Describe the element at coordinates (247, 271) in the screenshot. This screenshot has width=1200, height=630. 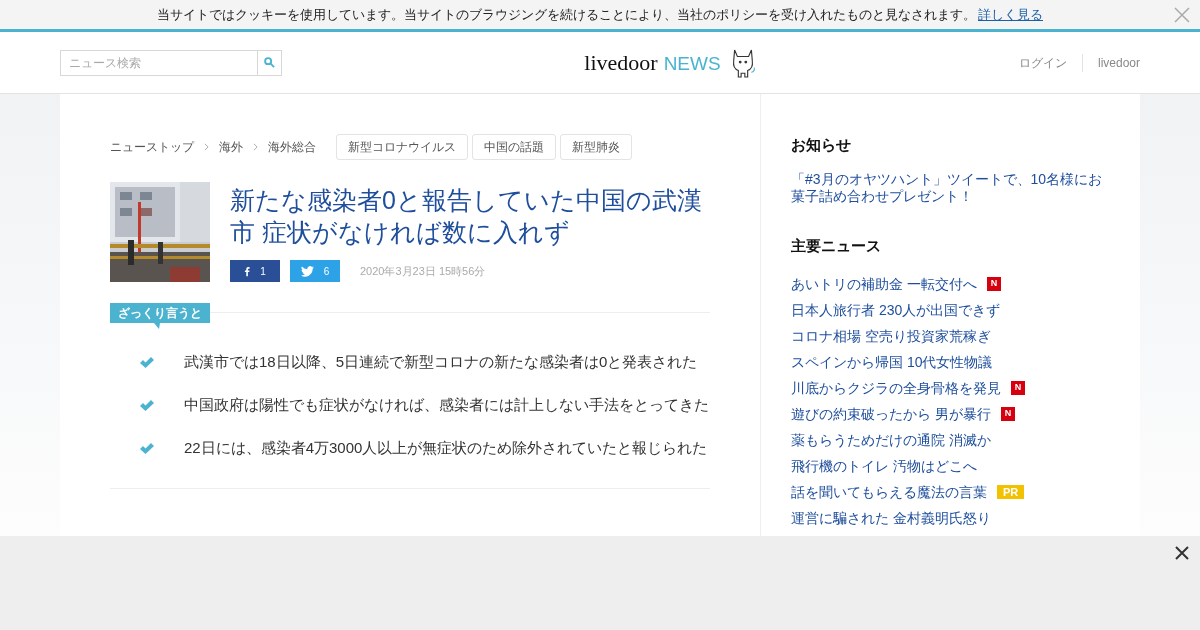
I see `facebook-icon` at that location.